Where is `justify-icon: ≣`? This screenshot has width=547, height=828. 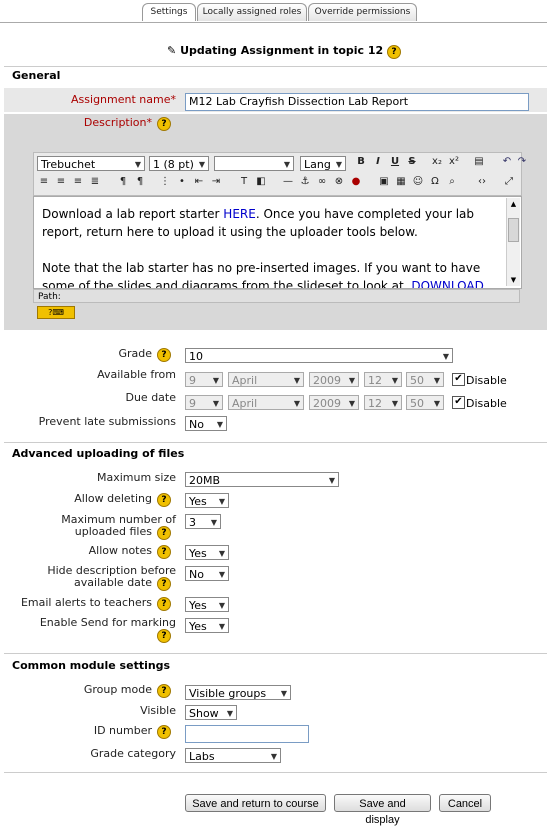 justify-icon: ≣ is located at coordinates (95, 182).